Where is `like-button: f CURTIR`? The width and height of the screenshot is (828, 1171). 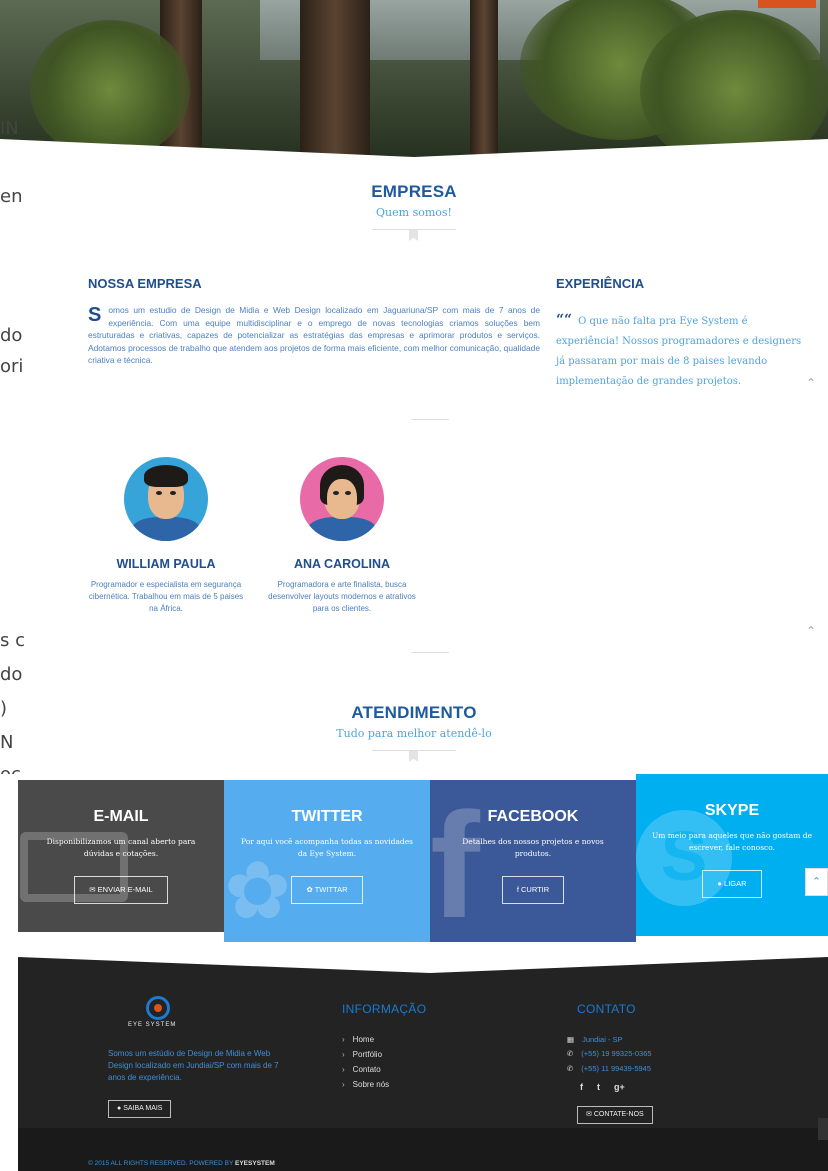 like-button: f CURTIR is located at coordinates (533, 890).